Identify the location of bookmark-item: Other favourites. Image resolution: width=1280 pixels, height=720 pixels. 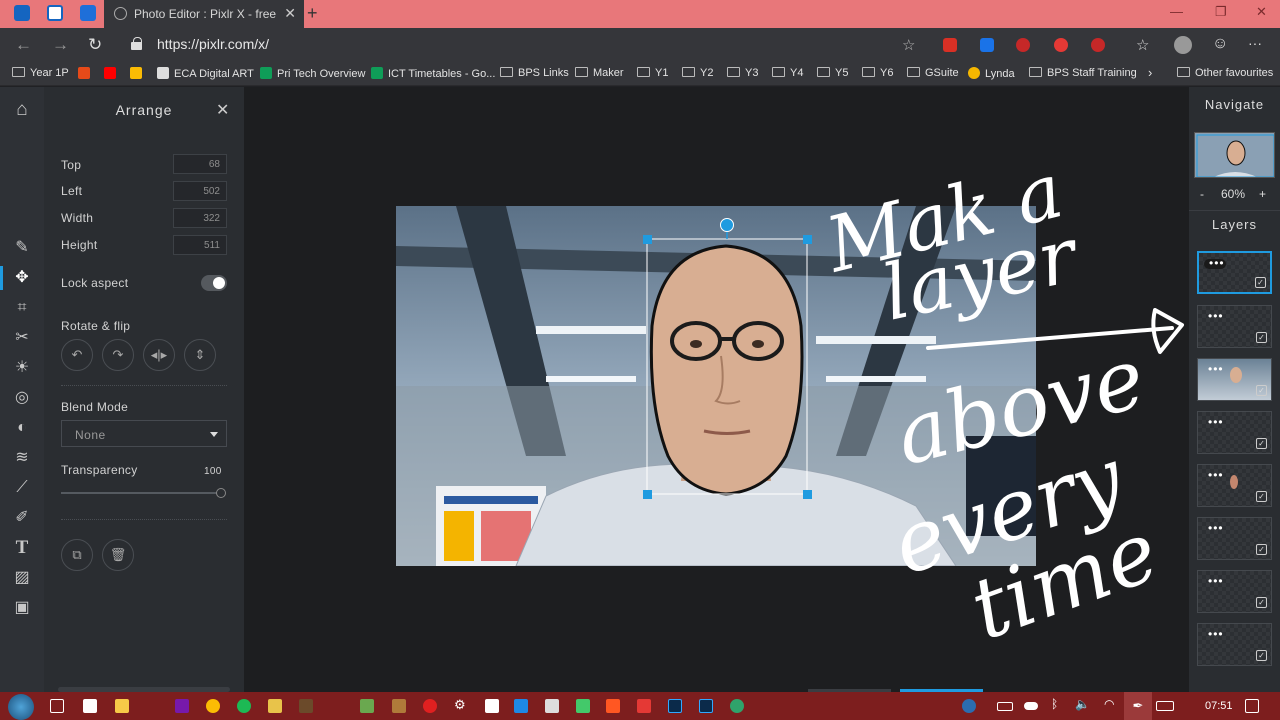
(1225, 73).